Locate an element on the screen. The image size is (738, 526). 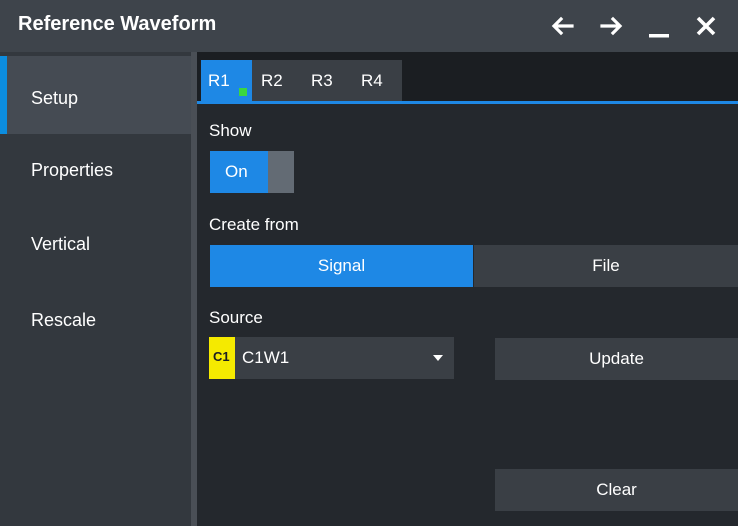
show-toggle: On is located at coordinates (252, 172).